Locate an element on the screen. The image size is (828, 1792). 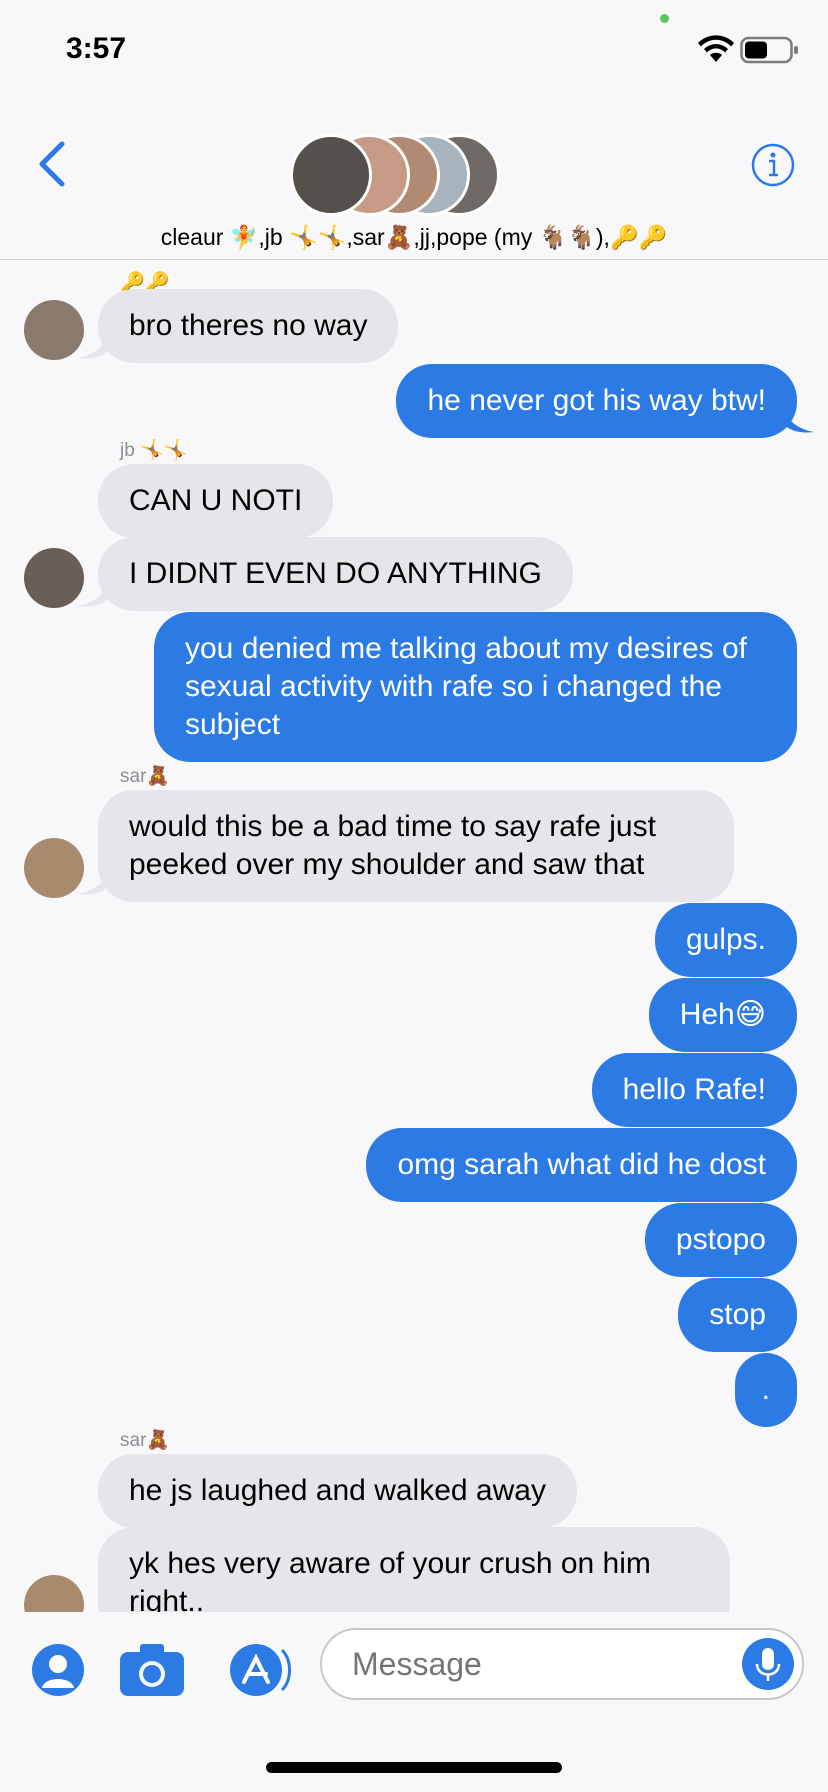
microphone-icon is located at coordinates (768, 1664).